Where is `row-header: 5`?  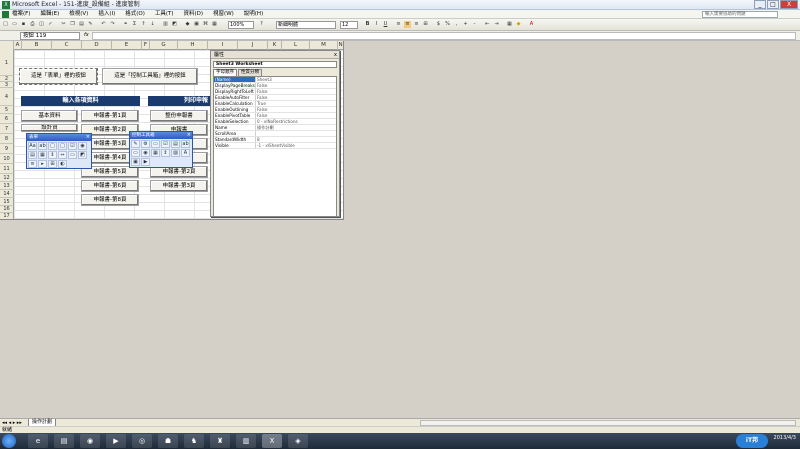 row-header: 5 is located at coordinates (7, 110).